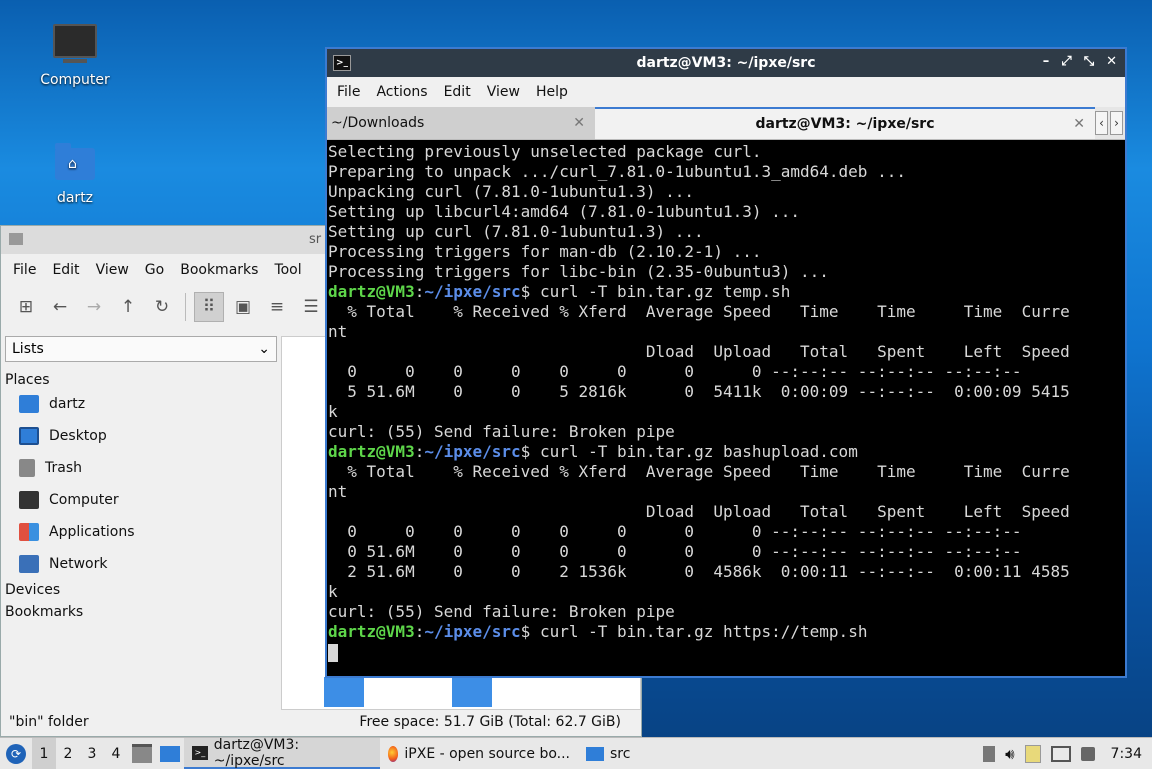 The image size is (1152, 769). What do you see at coordinates (141, 404) in the screenshot?
I see `place-dartz: dartz` at bounding box center [141, 404].